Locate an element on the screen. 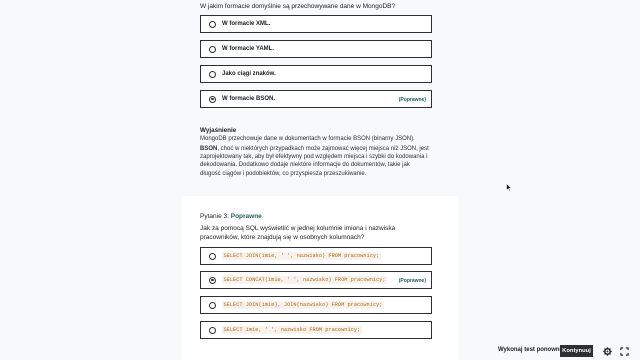 Image resolution: width=640 pixels, height=360 pixels. mouse-cursor-icon is located at coordinates (509, 187).